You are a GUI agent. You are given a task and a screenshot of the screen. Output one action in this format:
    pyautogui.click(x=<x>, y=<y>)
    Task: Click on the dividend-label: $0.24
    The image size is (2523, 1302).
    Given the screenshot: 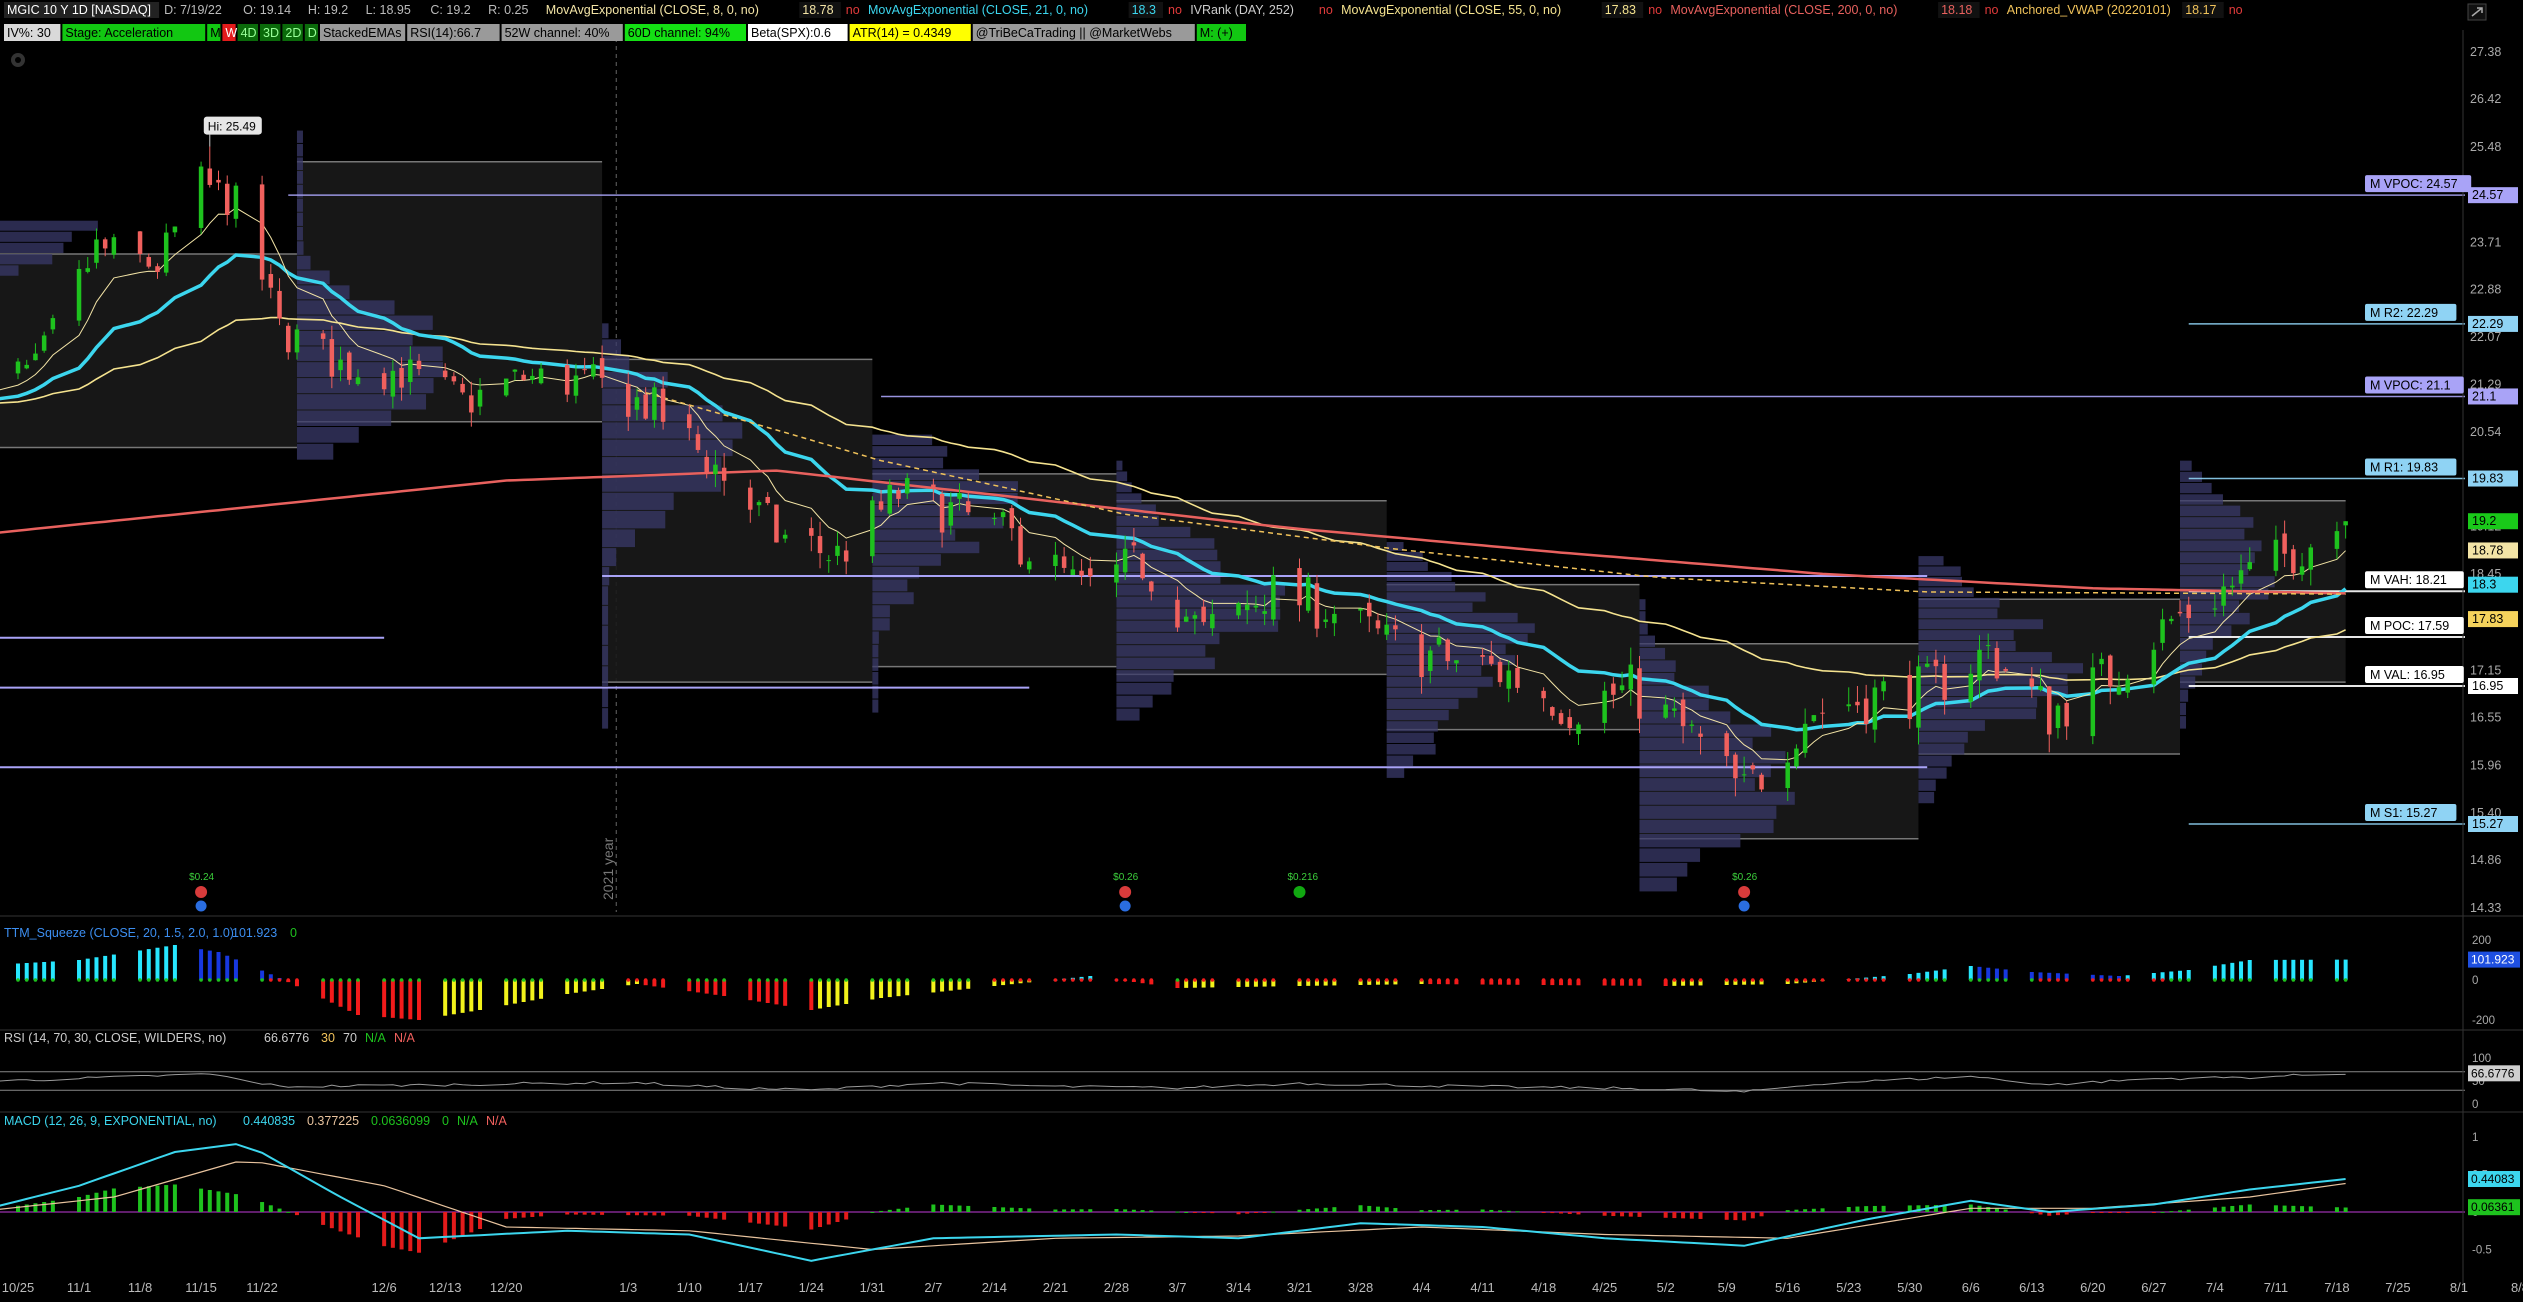 What is the action you would take?
    pyautogui.click(x=201, y=877)
    